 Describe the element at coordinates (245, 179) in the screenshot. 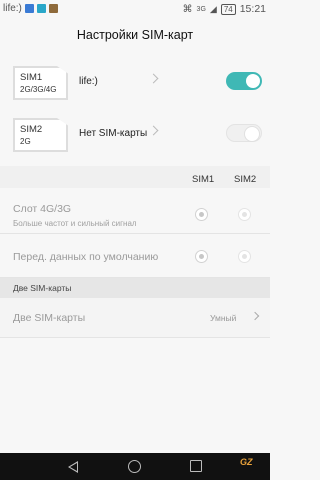

I see `column-sim2: SIM2` at that location.